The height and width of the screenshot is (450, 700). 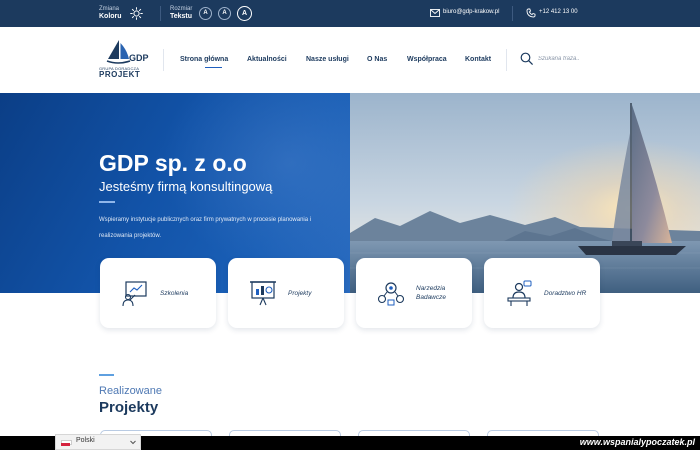 What do you see at coordinates (526, 58) in the screenshot?
I see `search-icon` at bounding box center [526, 58].